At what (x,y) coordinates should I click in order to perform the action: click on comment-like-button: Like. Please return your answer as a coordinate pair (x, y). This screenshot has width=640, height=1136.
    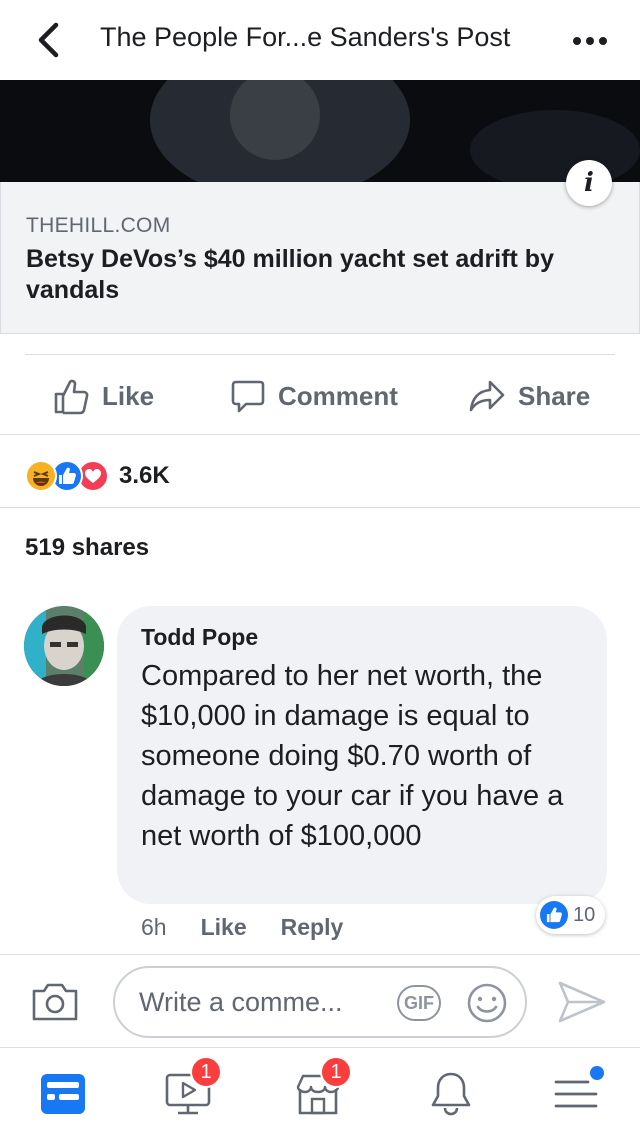
    Looking at the image, I should click on (224, 927).